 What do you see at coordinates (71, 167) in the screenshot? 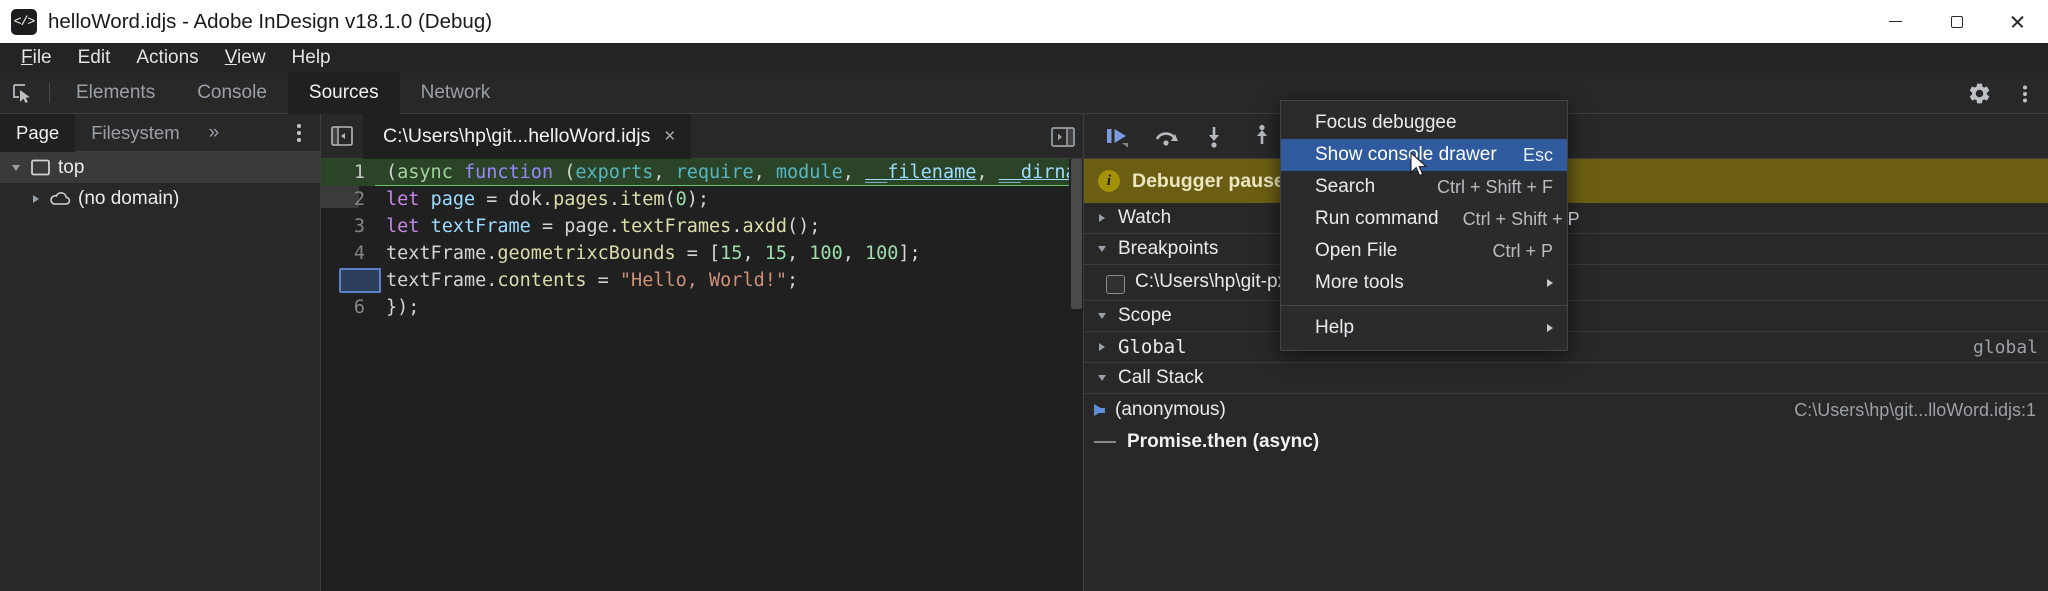
I see `tree-item-label: top` at bounding box center [71, 167].